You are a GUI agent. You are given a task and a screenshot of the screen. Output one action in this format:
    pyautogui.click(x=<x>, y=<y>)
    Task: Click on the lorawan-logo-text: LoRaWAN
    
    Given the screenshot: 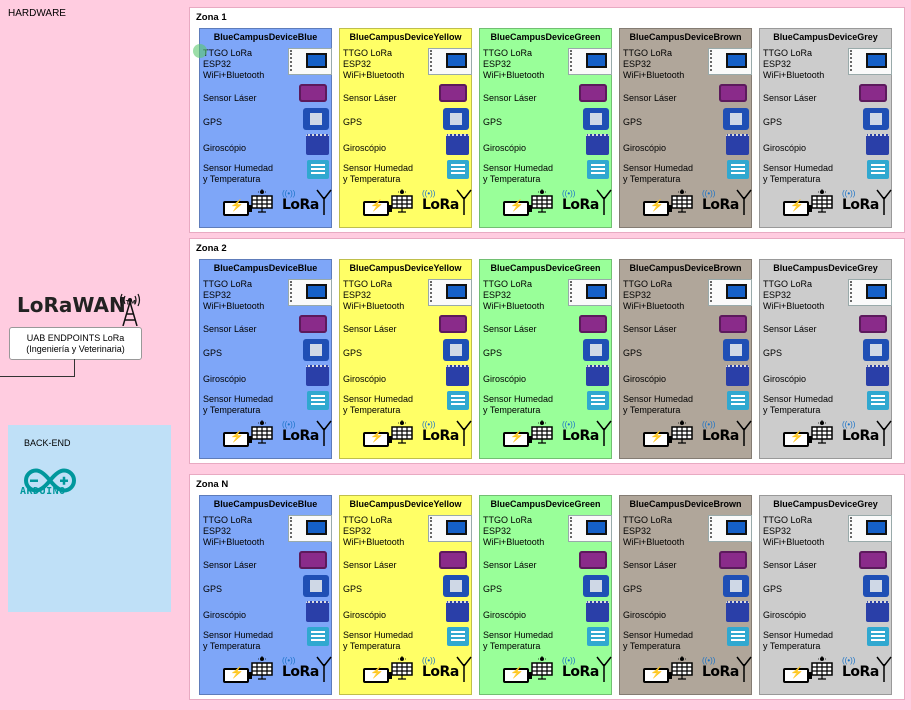 What is the action you would take?
    pyautogui.click(x=71, y=305)
    